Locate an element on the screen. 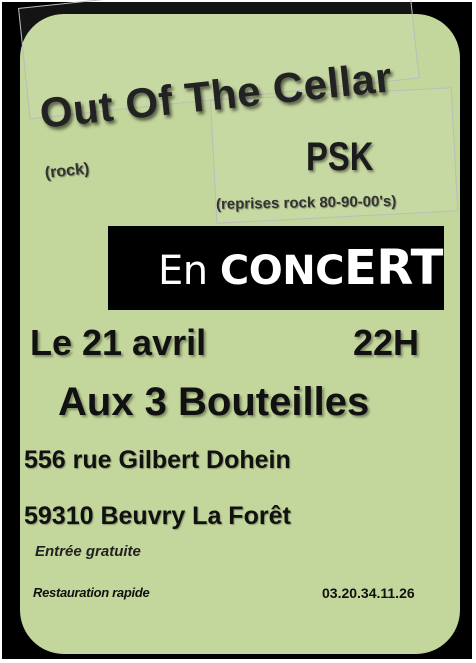 This screenshot has height=663, width=476. banner-ert: ERT is located at coordinates (393, 268).